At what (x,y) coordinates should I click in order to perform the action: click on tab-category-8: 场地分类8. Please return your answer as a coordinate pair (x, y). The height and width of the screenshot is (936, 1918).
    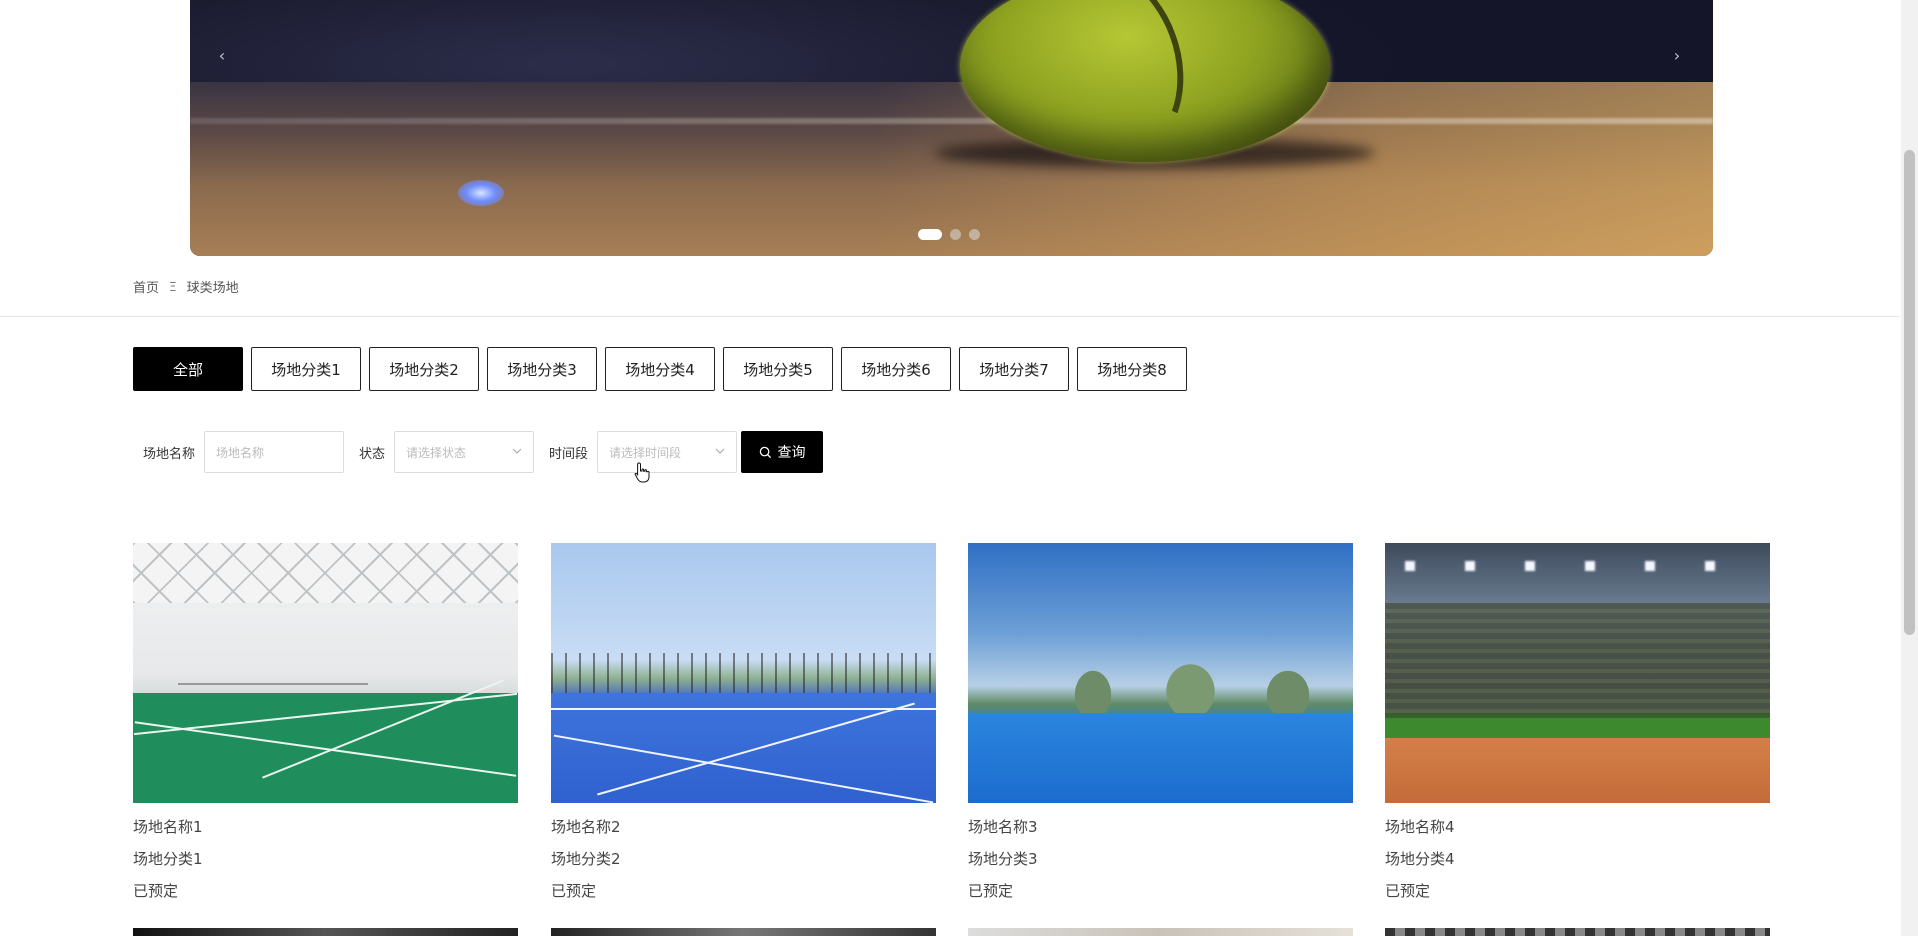
    Looking at the image, I should click on (1132, 369).